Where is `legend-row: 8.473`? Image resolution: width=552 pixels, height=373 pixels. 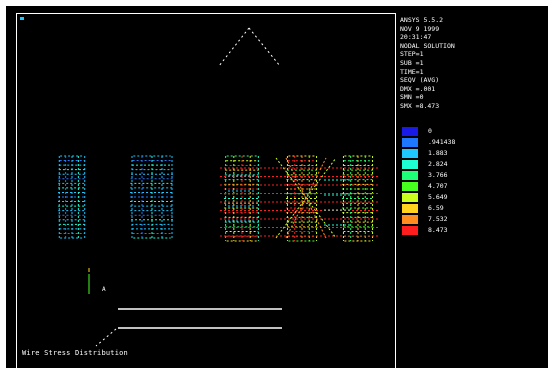 legend-row: 8.473 is located at coordinates (472, 230).